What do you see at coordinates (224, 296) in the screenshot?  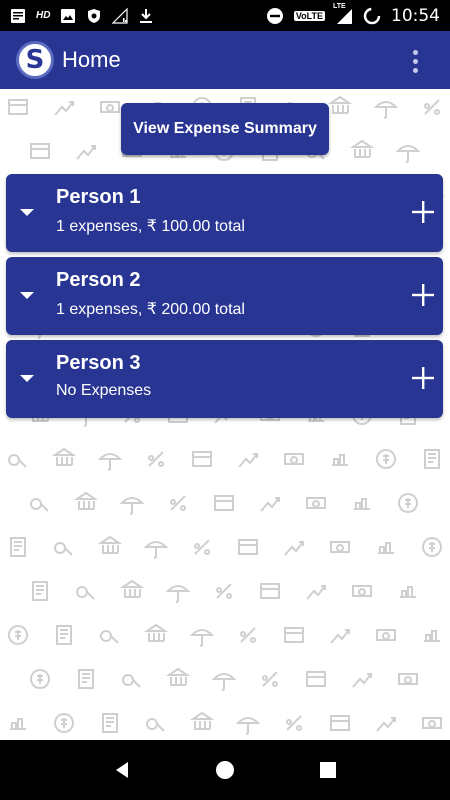 I see `person-card-2: Person 2 1 expenses, ₹ 200.00 total` at bounding box center [224, 296].